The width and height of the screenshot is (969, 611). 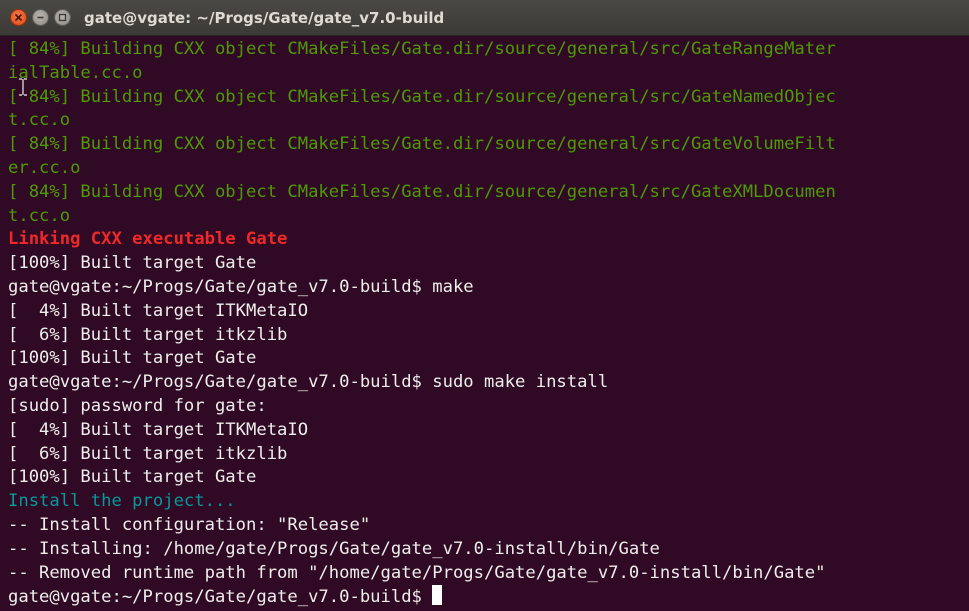 I want to click on maximize-button, so click(x=62, y=17).